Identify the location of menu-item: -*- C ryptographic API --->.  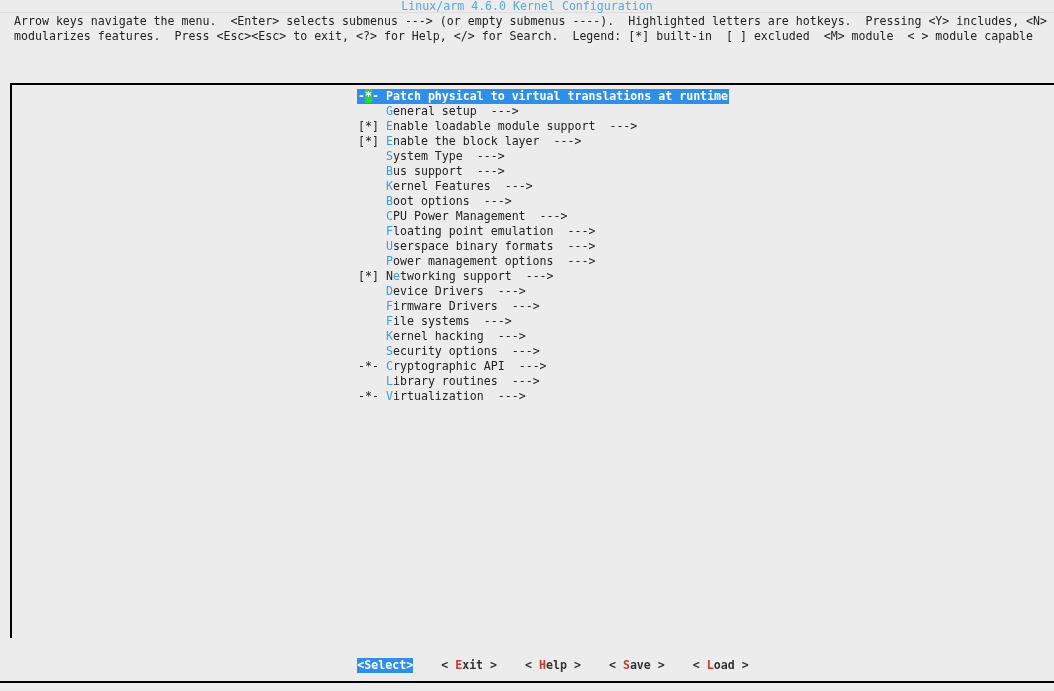
(543, 366).